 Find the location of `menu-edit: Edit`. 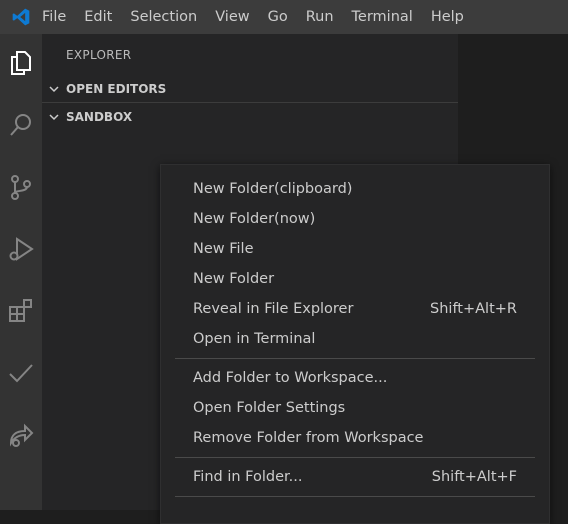

menu-edit: Edit is located at coordinates (98, 17).